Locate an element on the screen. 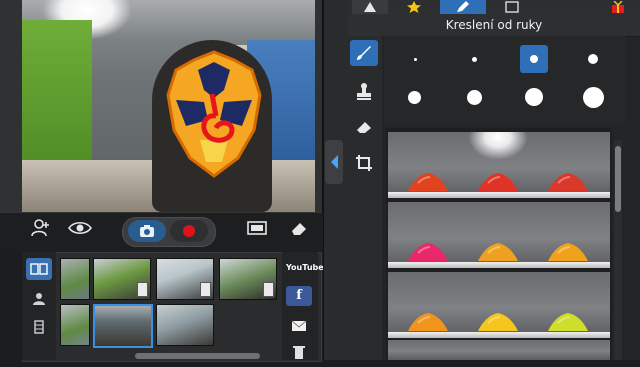 Image resolution: width=640 pixels, height=367 pixels. facebook-button: f is located at coordinates (299, 296).